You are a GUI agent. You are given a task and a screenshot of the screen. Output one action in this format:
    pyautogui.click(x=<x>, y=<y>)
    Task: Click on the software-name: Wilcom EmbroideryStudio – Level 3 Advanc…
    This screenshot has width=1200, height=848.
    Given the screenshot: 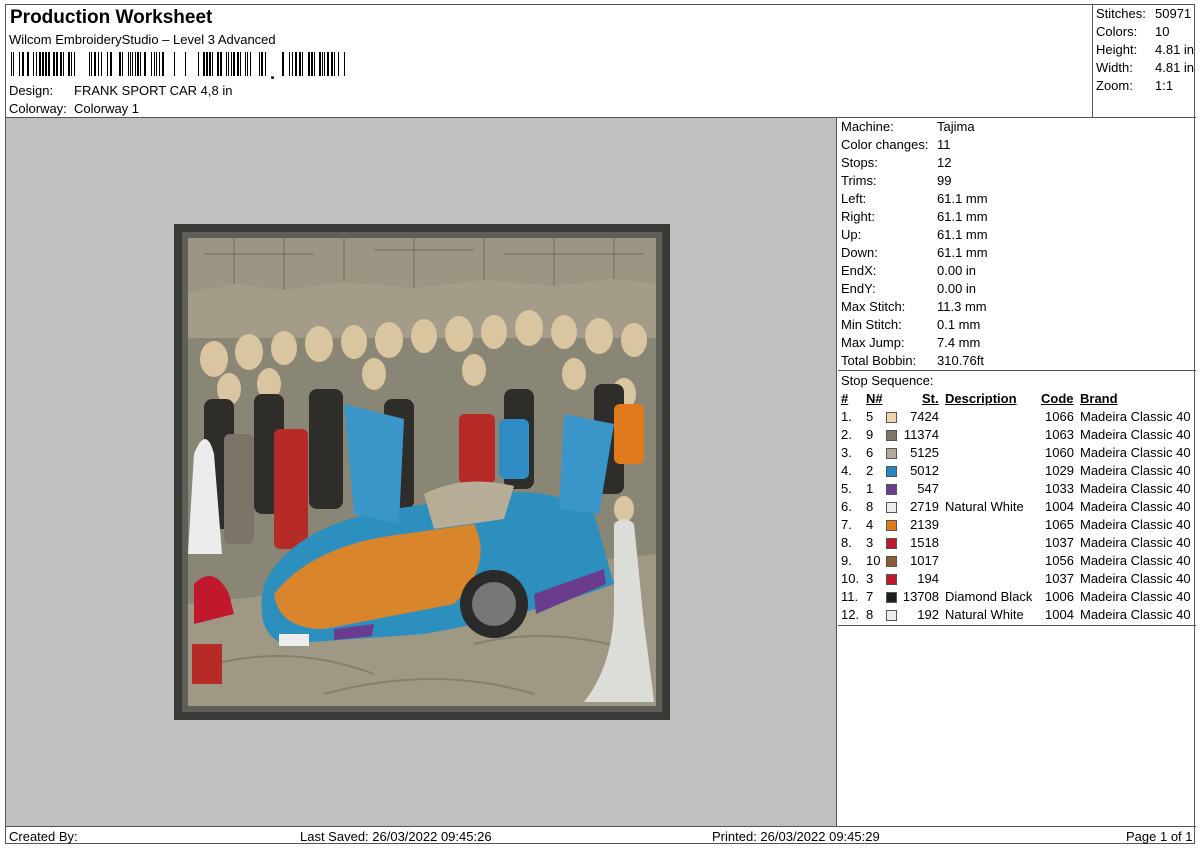 What is the action you would take?
    pyautogui.click(x=142, y=39)
    